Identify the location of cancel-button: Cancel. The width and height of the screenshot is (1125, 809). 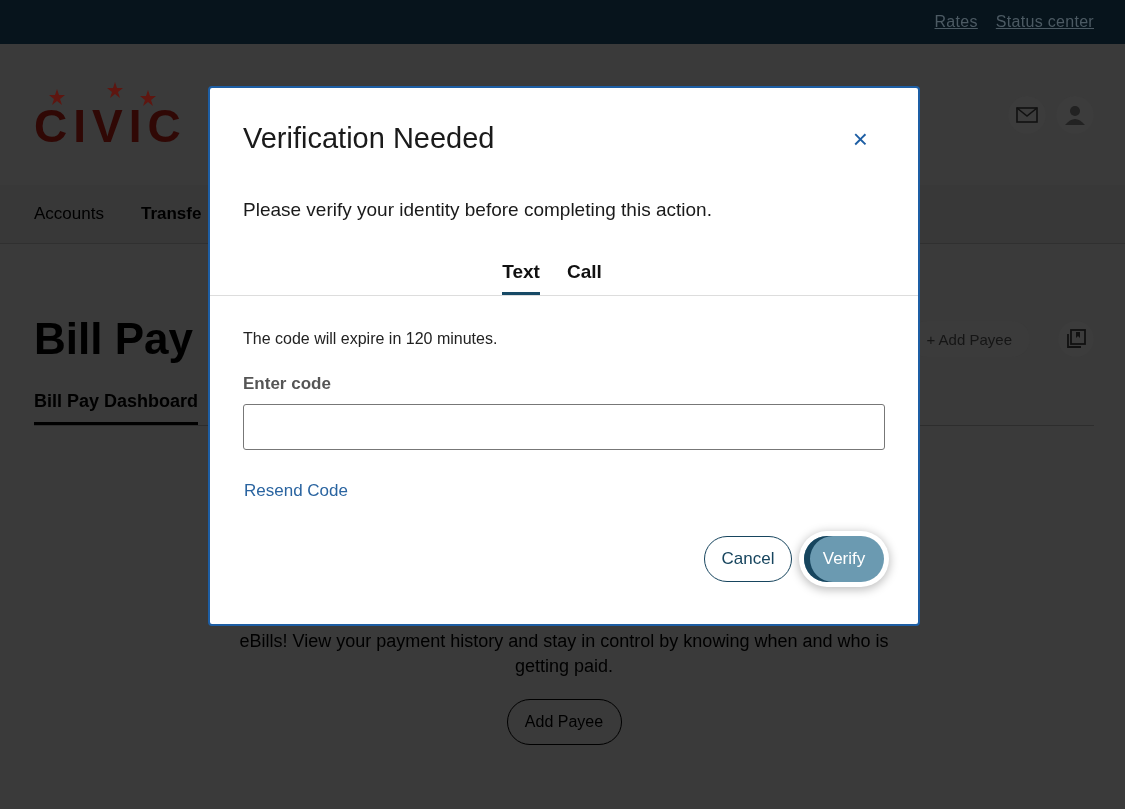
(748, 559).